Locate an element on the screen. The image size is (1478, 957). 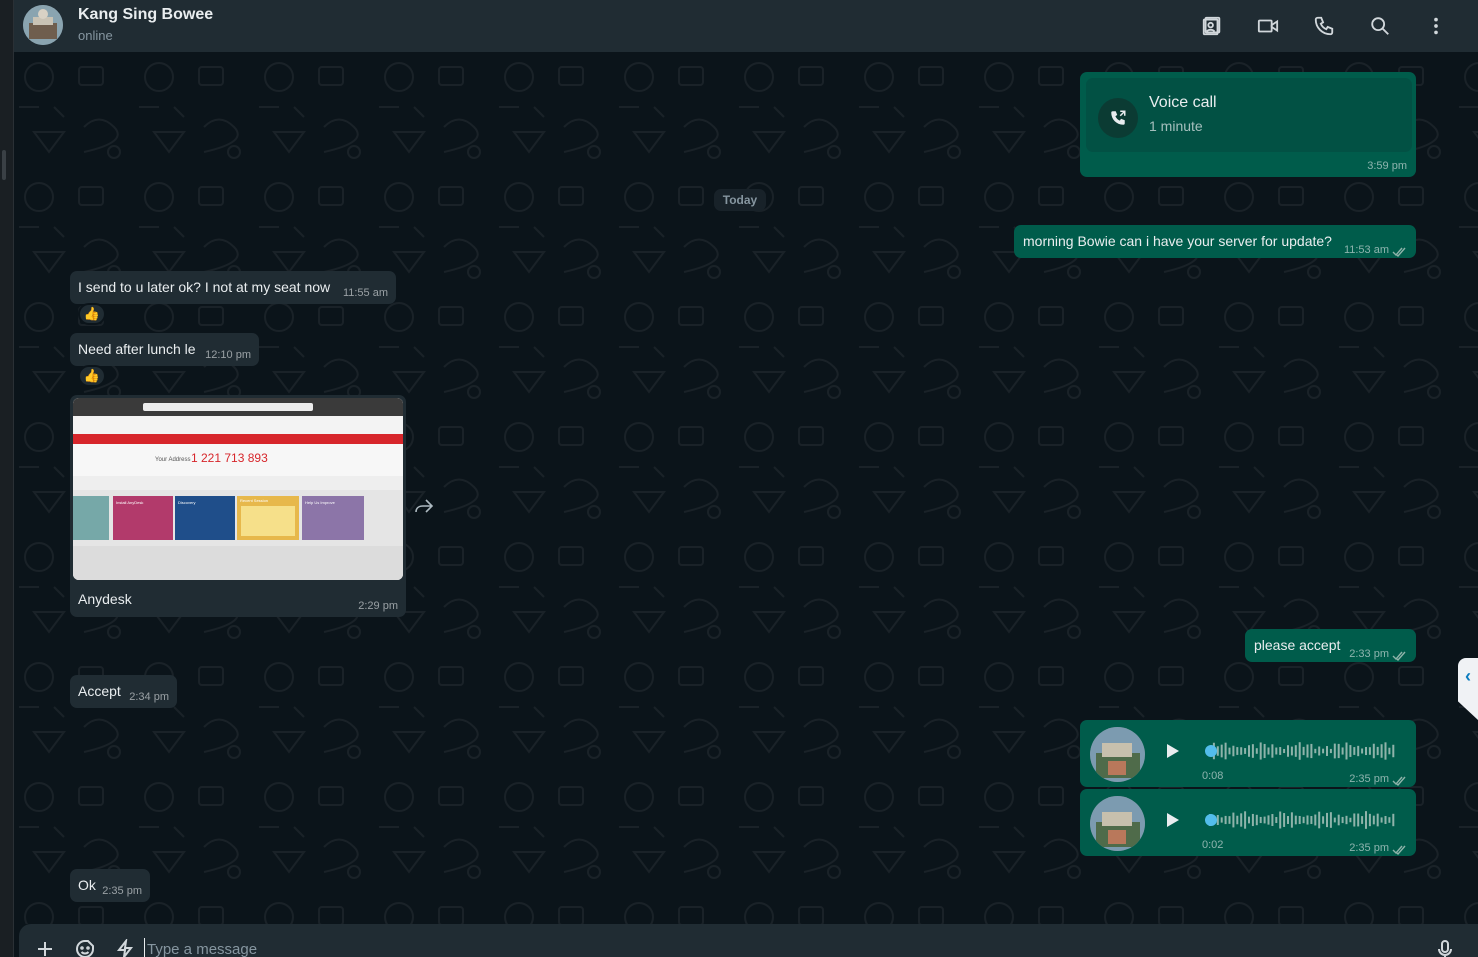
incoming-message: Accept 2:34 pm is located at coordinates (123, 691).